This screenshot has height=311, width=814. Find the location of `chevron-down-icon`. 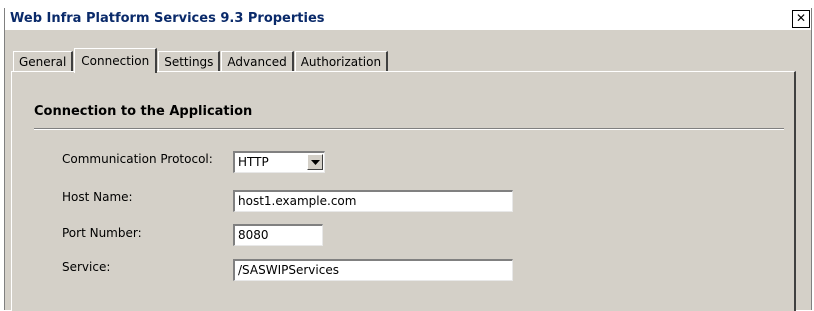

chevron-down-icon is located at coordinates (315, 162).